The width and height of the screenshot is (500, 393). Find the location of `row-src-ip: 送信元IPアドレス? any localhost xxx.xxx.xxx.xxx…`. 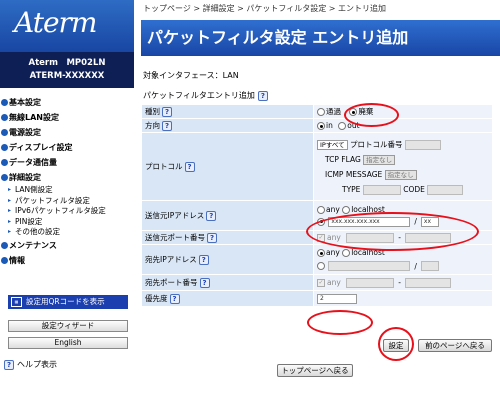

row-src-ip: 送信元IPアドレス? any localhost xxx.xxx.xxx.xxx… is located at coordinates (317, 215).